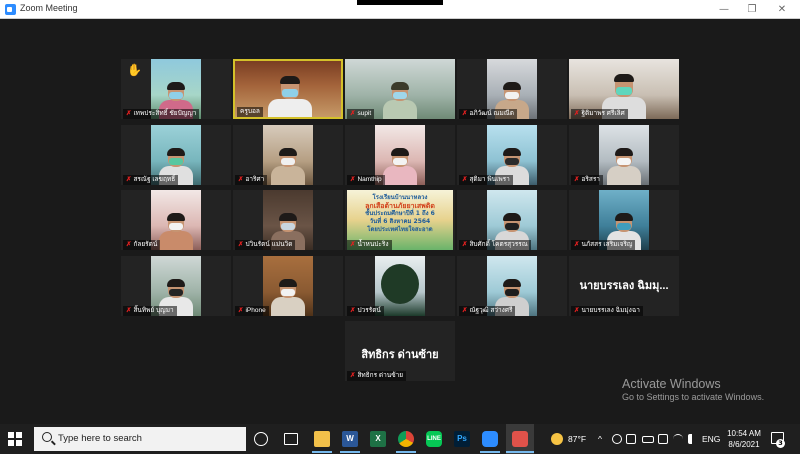  Describe the element at coordinates (512, 220) in the screenshot. I see `participant-tile: ✗ สิบศักดิ์ โคตรสุวรรณ` at that location.